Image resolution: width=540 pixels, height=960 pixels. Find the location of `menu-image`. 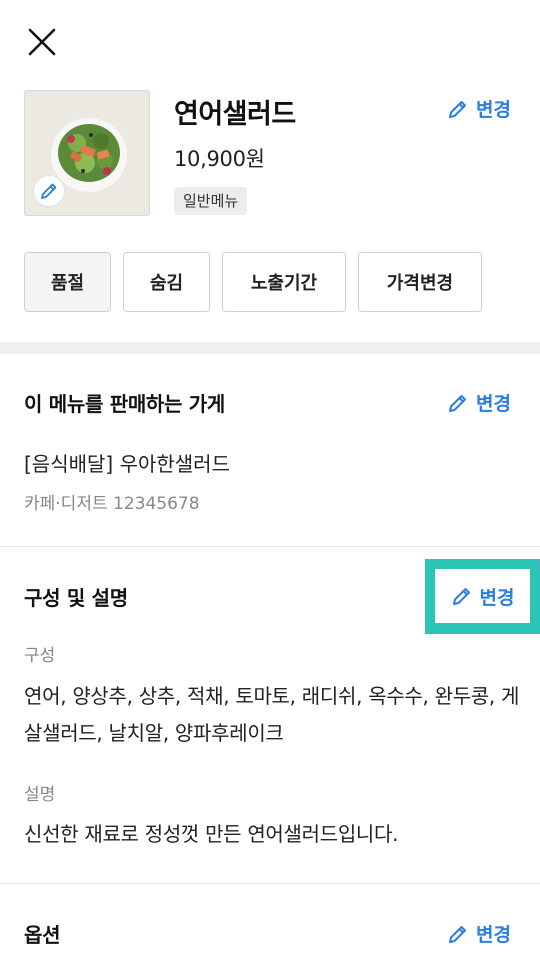

menu-image is located at coordinates (87, 153).